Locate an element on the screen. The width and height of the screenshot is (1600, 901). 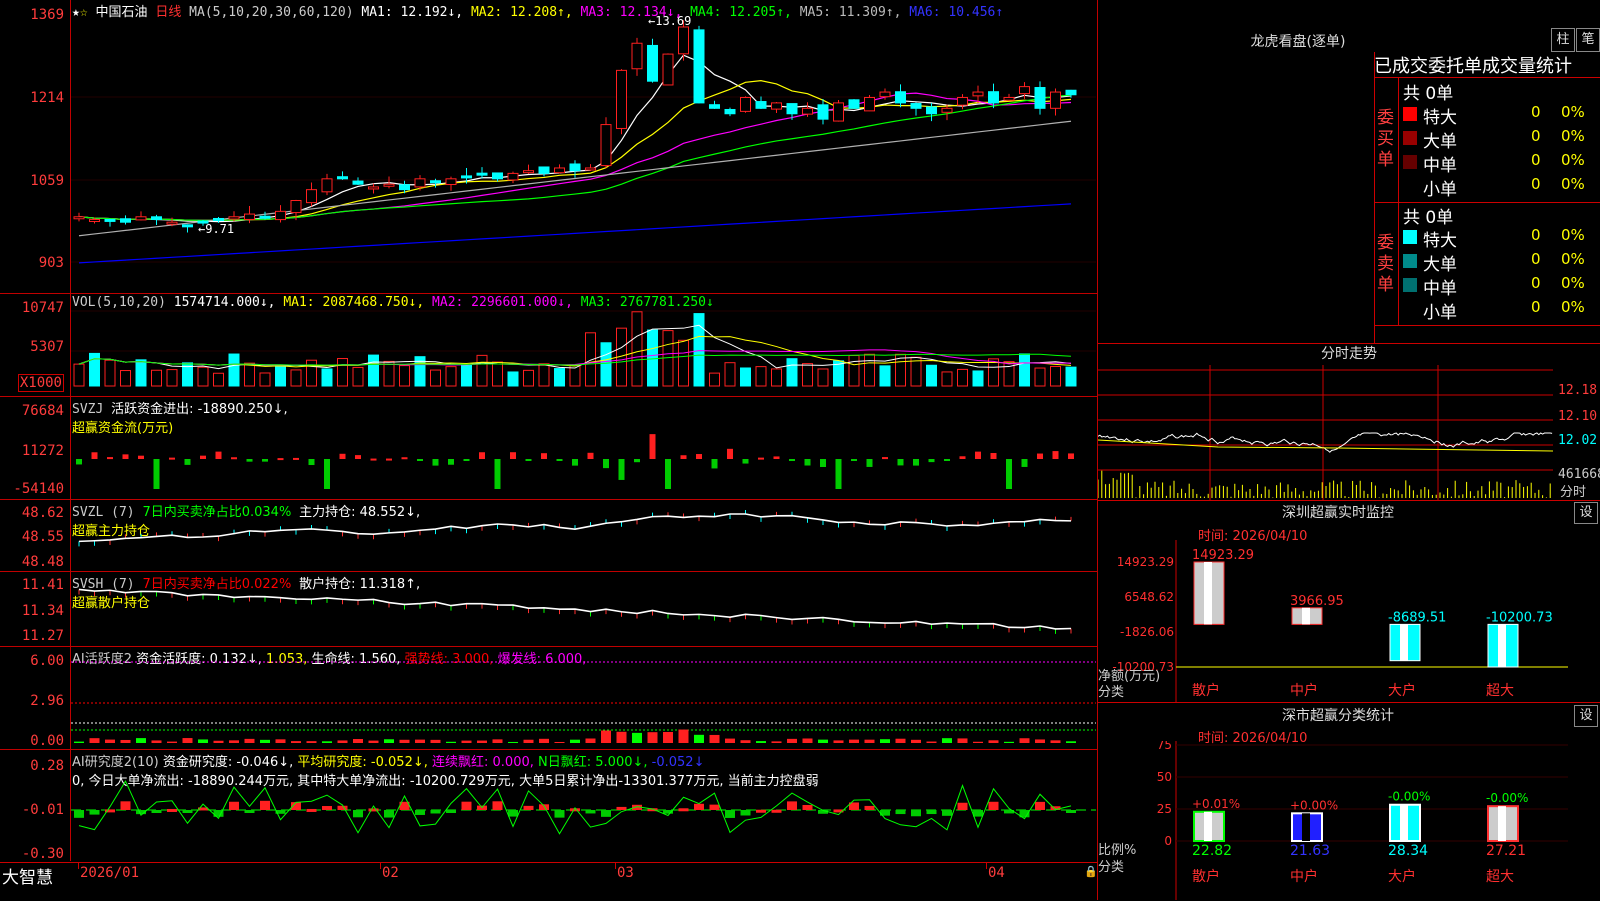
svzl-chart is located at coordinates (583, 535).